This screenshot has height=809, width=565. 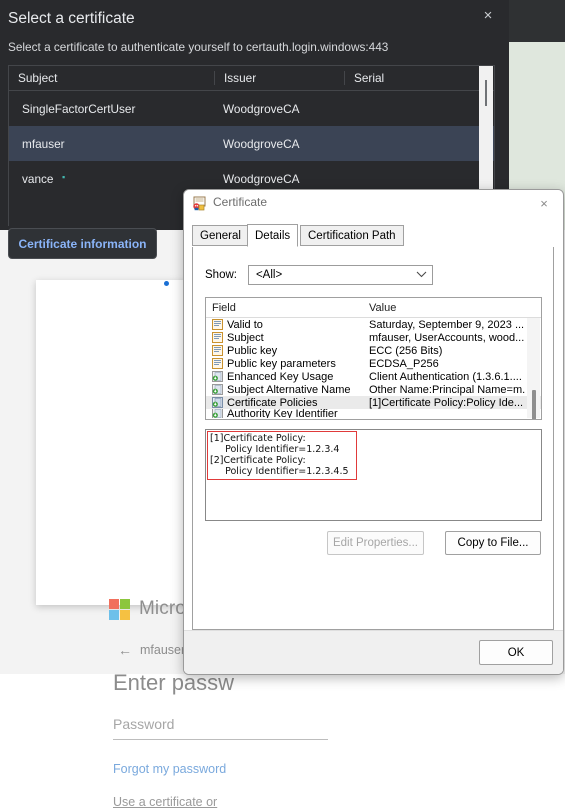 I want to click on cell-subject: mfauser, so click(x=43, y=143).